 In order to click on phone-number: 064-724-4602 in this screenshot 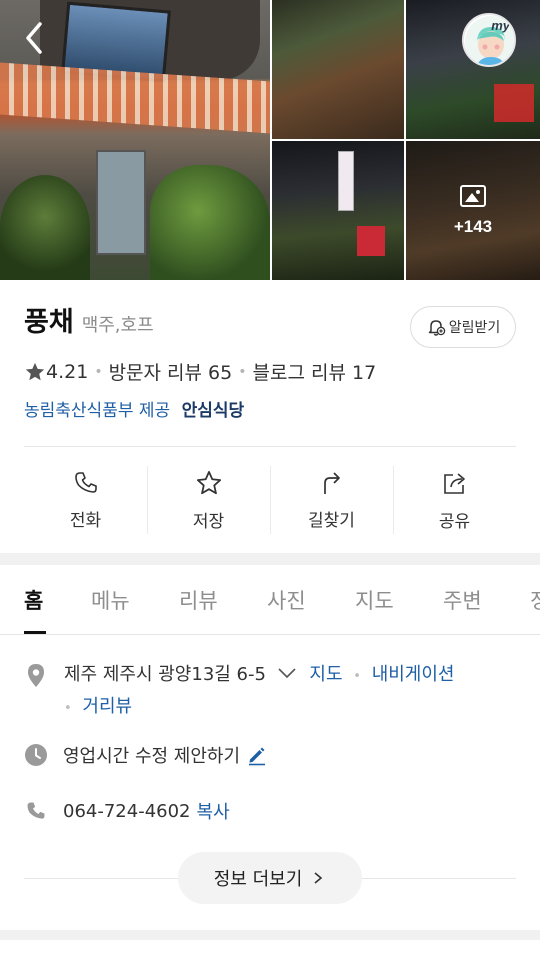, I will do `click(127, 811)`.